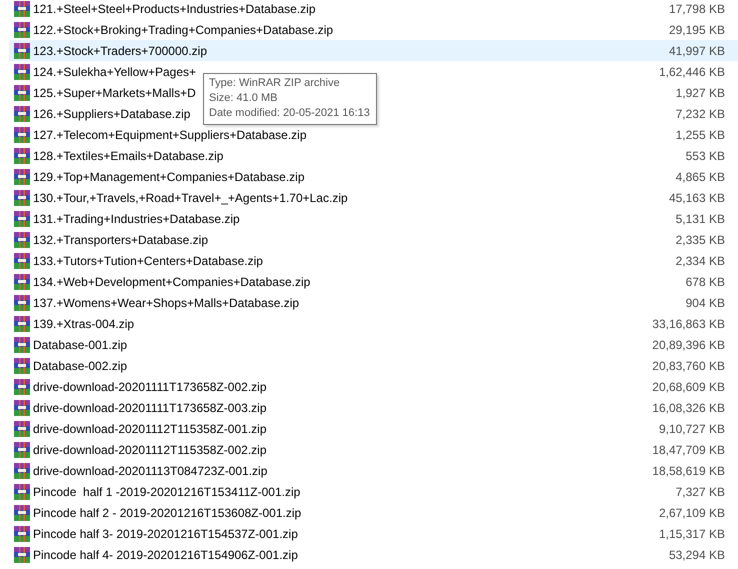 The height and width of the screenshot is (569, 738). What do you see at coordinates (80, 345) in the screenshot?
I see `file-name: Database-001.zip` at bounding box center [80, 345].